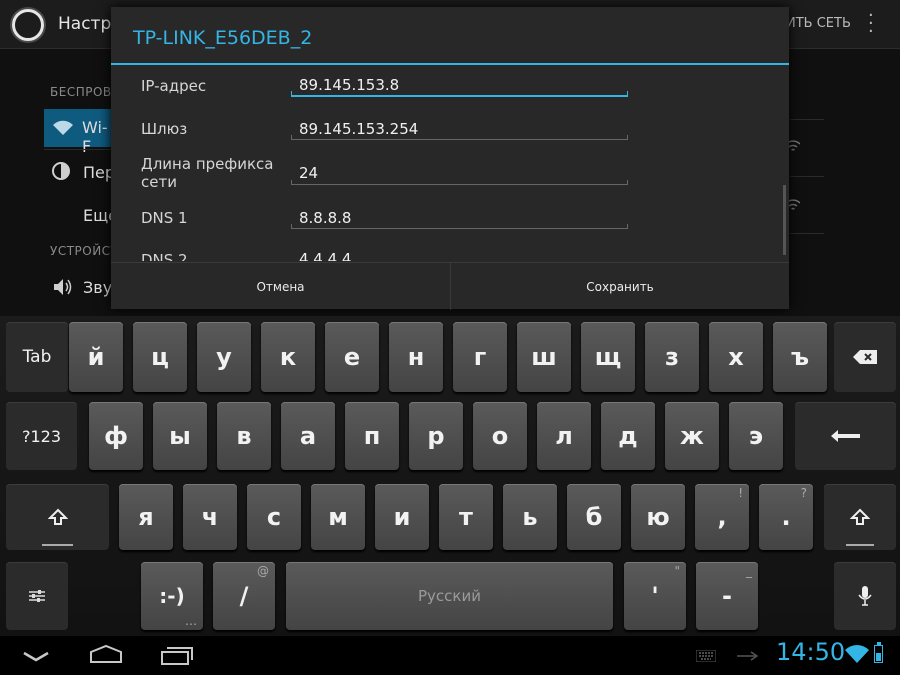  Describe the element at coordinates (594, 517) in the screenshot. I see `key-б: б` at that location.